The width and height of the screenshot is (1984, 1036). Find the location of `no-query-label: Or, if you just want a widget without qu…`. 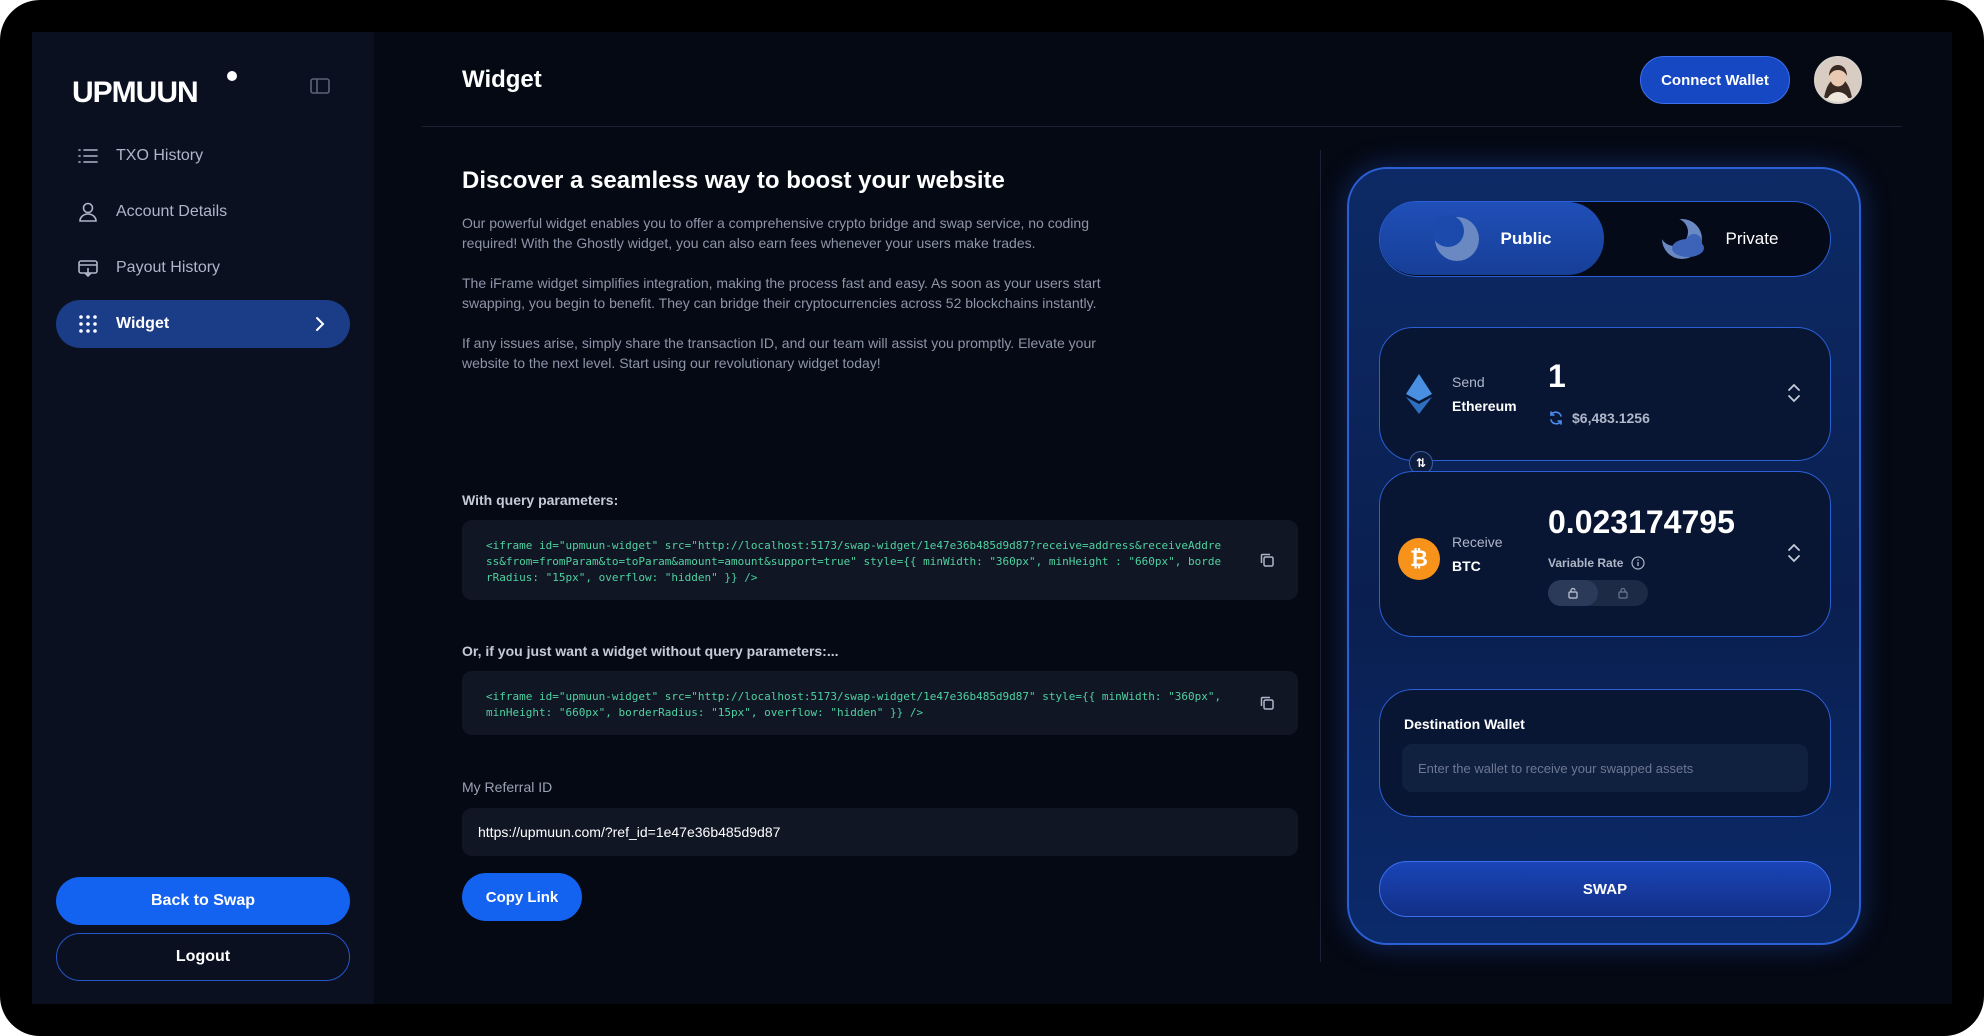

no-query-label: Or, if you just want a widget without qu… is located at coordinates (650, 651).